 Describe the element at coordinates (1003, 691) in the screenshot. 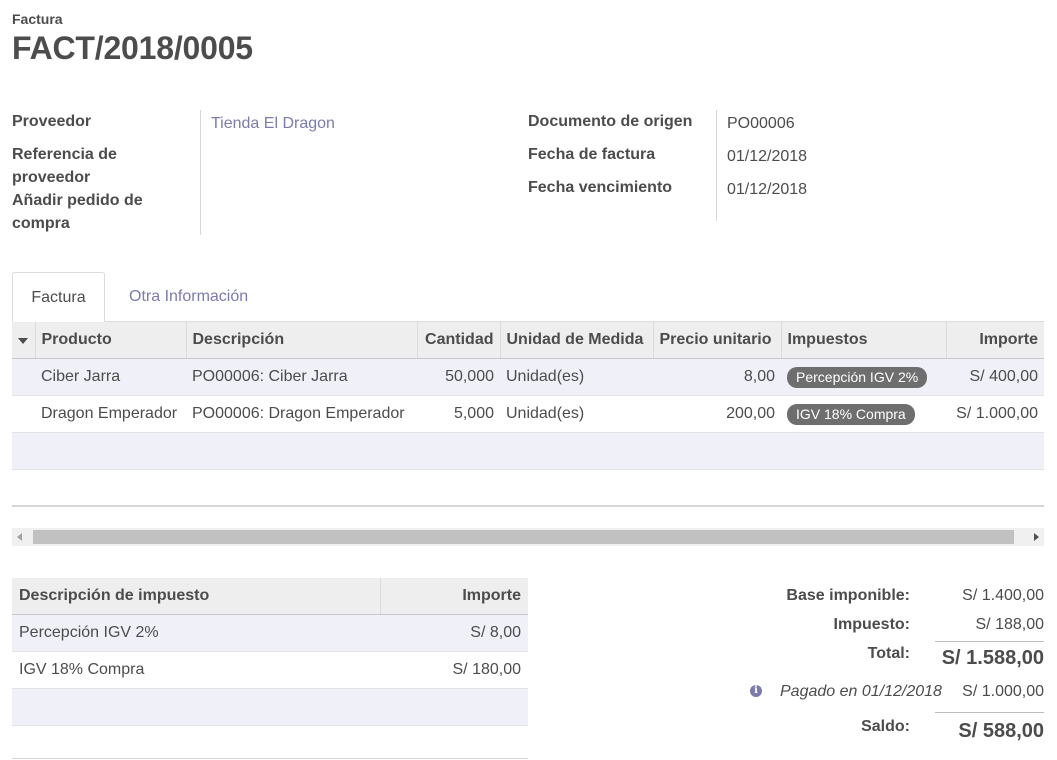

I see `payment-line-value: S/ 1.000,00` at that location.